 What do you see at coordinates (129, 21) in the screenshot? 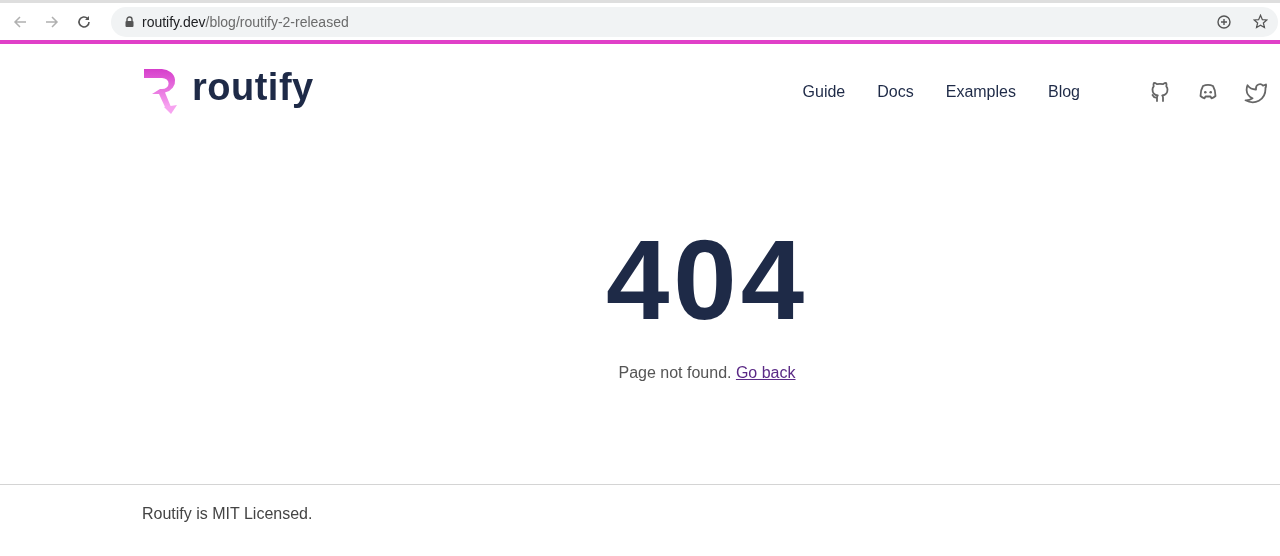
I see `lock-icon` at bounding box center [129, 21].